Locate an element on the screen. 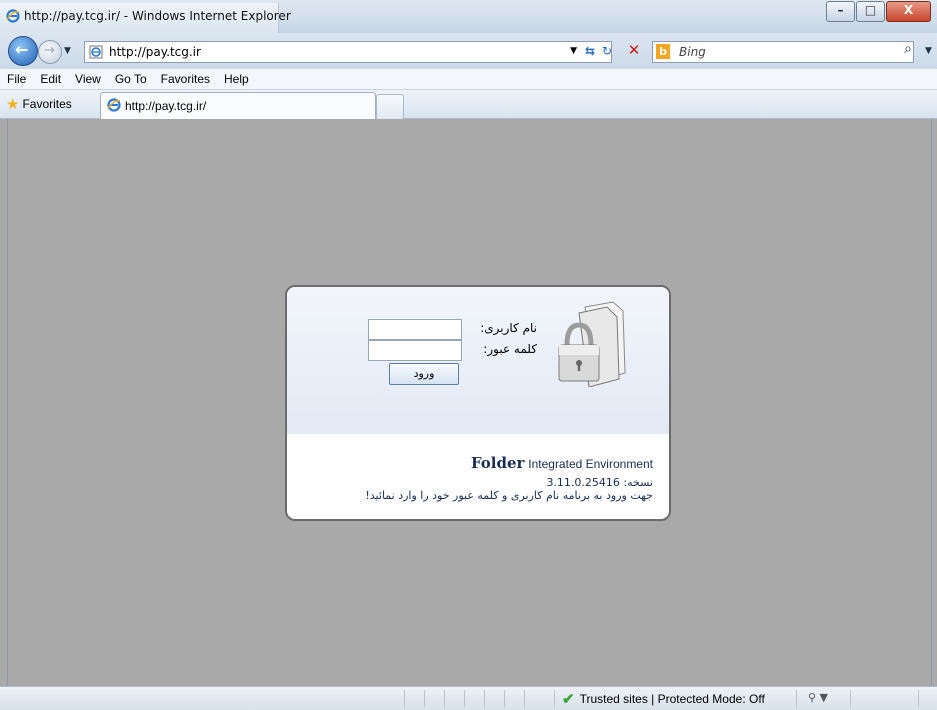 This screenshot has width=937, height=710. menu-goto: Go To is located at coordinates (131, 79).